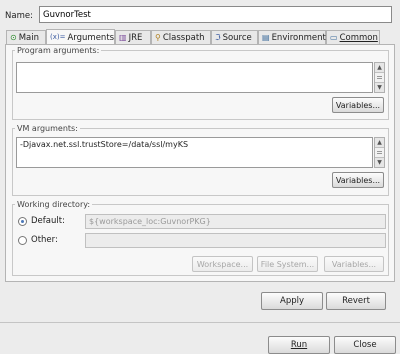  I want to click on tab-common-label: Common, so click(358, 37).